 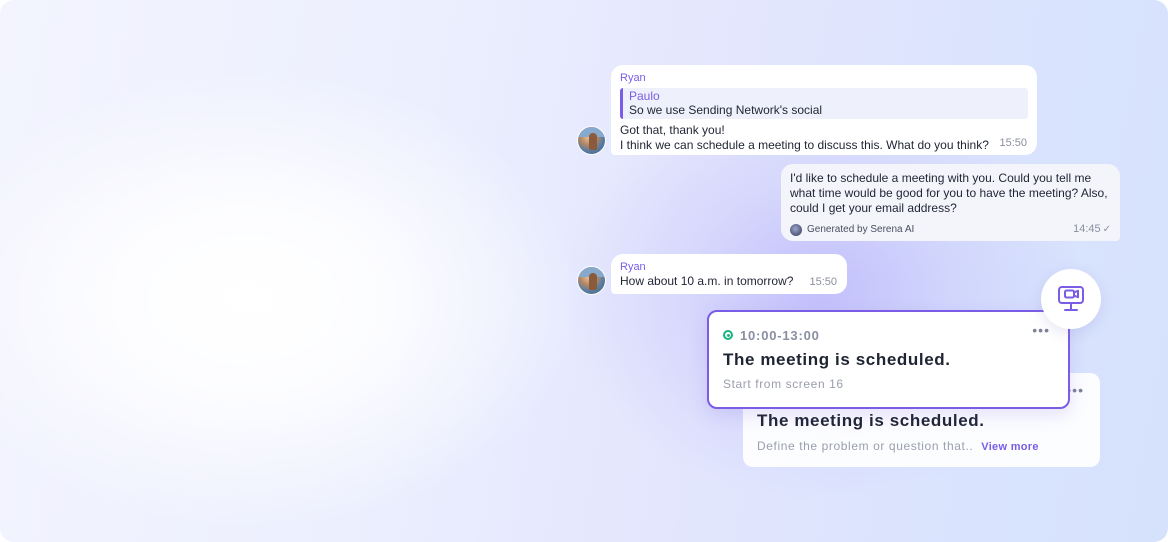 What do you see at coordinates (707, 281) in the screenshot?
I see `message-text: How about 10 a.m. in tomorrow?` at bounding box center [707, 281].